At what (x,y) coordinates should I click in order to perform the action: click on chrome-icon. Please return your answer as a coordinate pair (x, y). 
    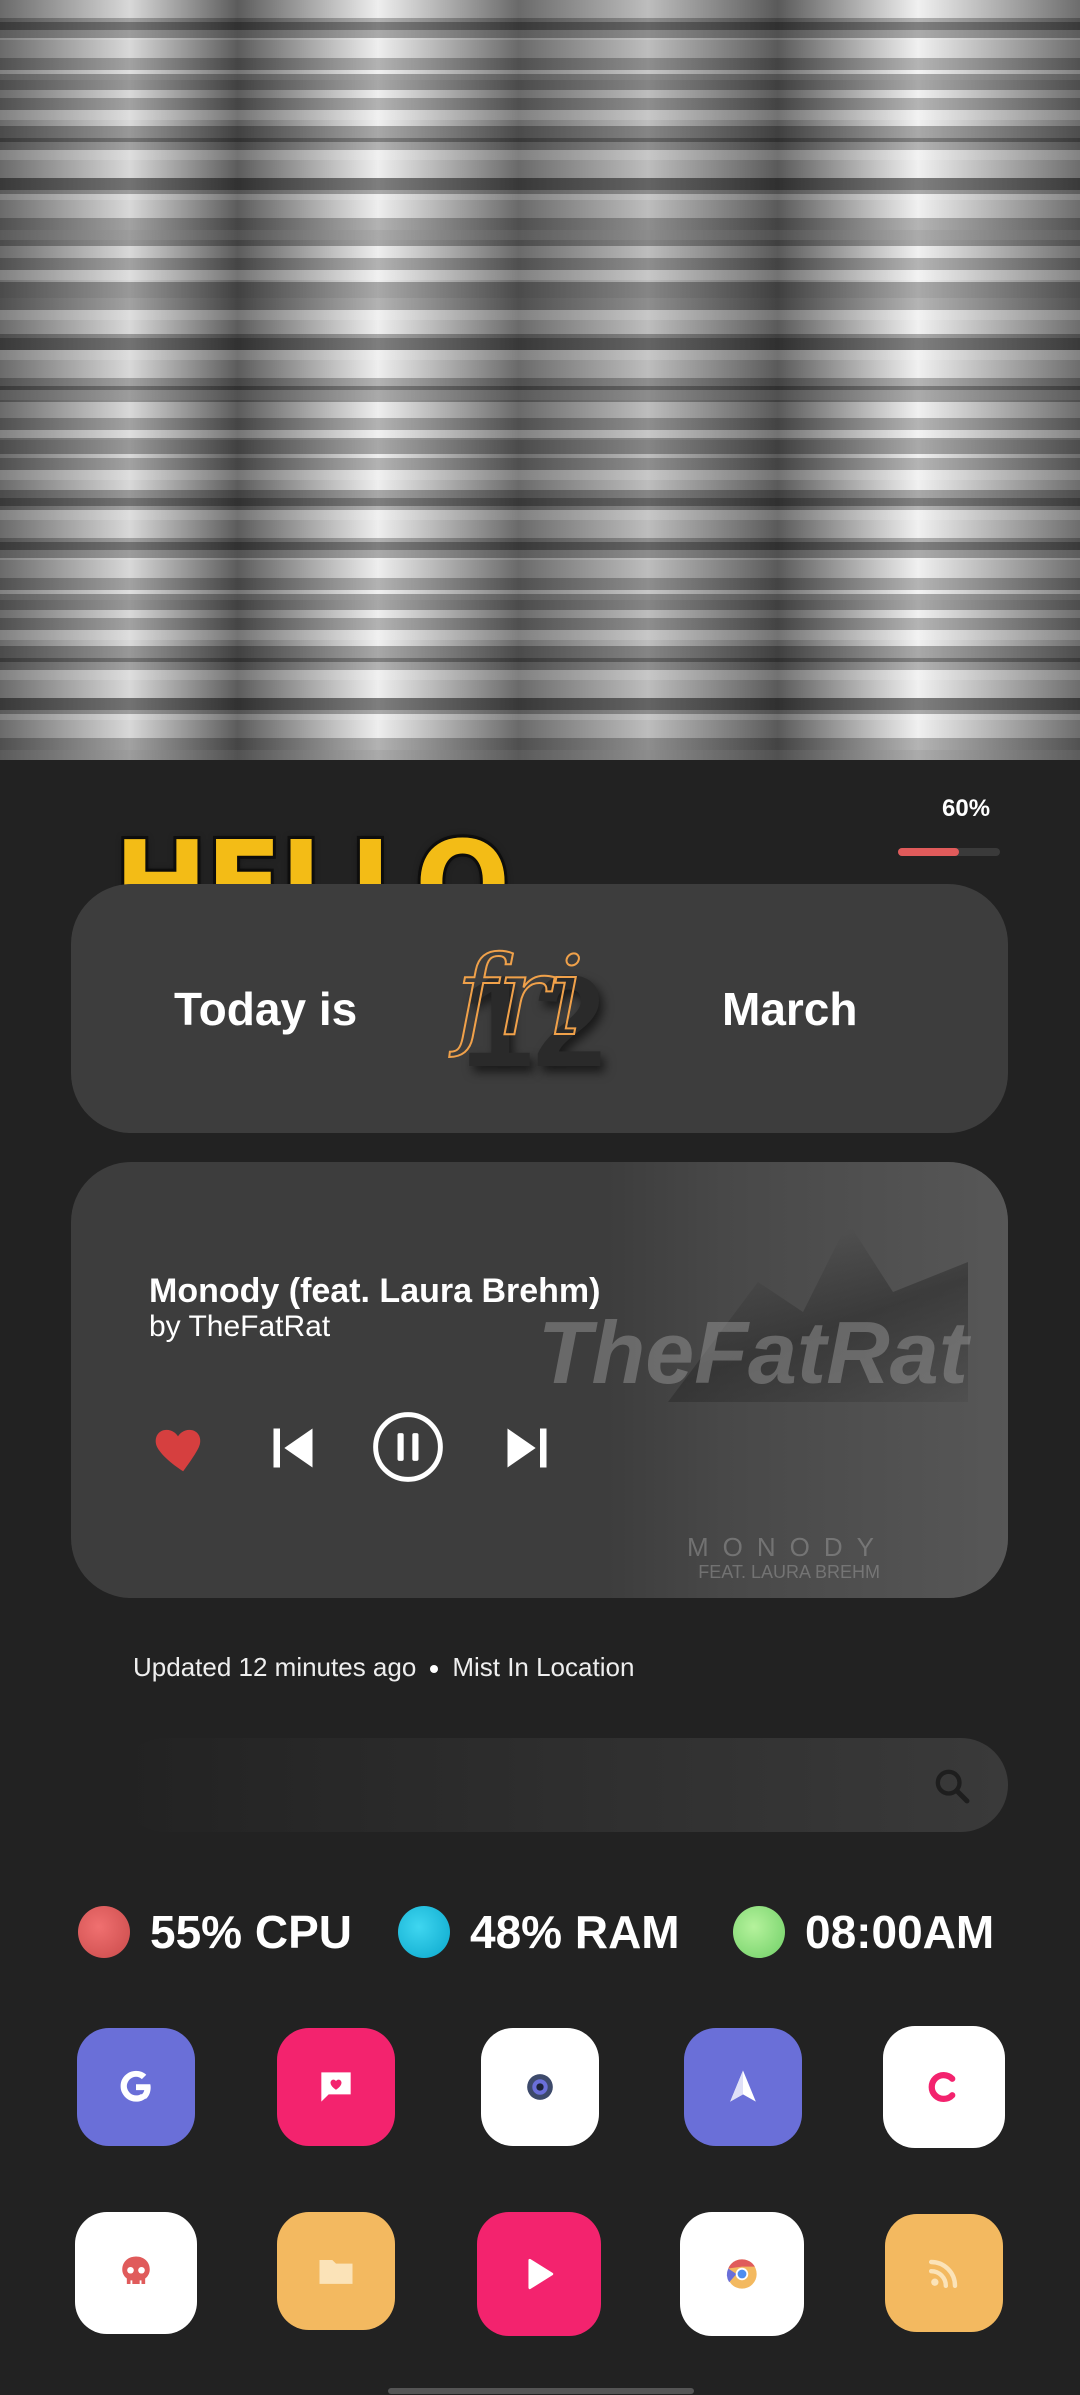
    Looking at the image, I should click on (741, 2274).